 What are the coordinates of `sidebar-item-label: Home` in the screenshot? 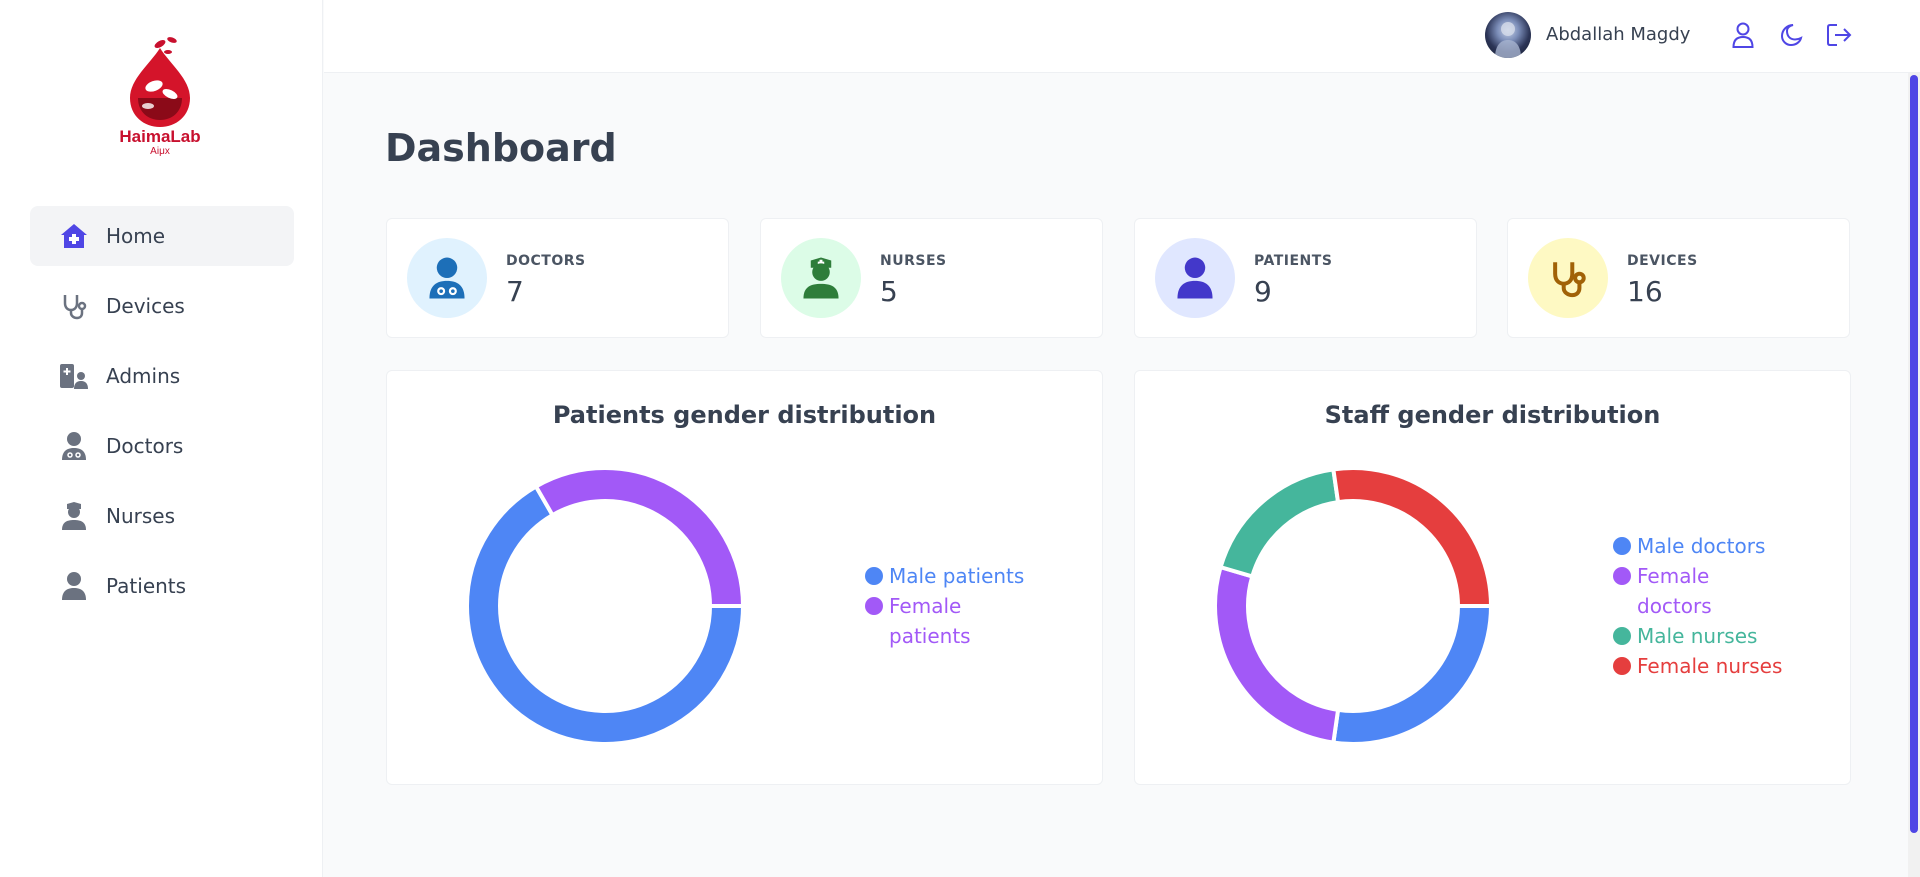 It's located at (136, 236).